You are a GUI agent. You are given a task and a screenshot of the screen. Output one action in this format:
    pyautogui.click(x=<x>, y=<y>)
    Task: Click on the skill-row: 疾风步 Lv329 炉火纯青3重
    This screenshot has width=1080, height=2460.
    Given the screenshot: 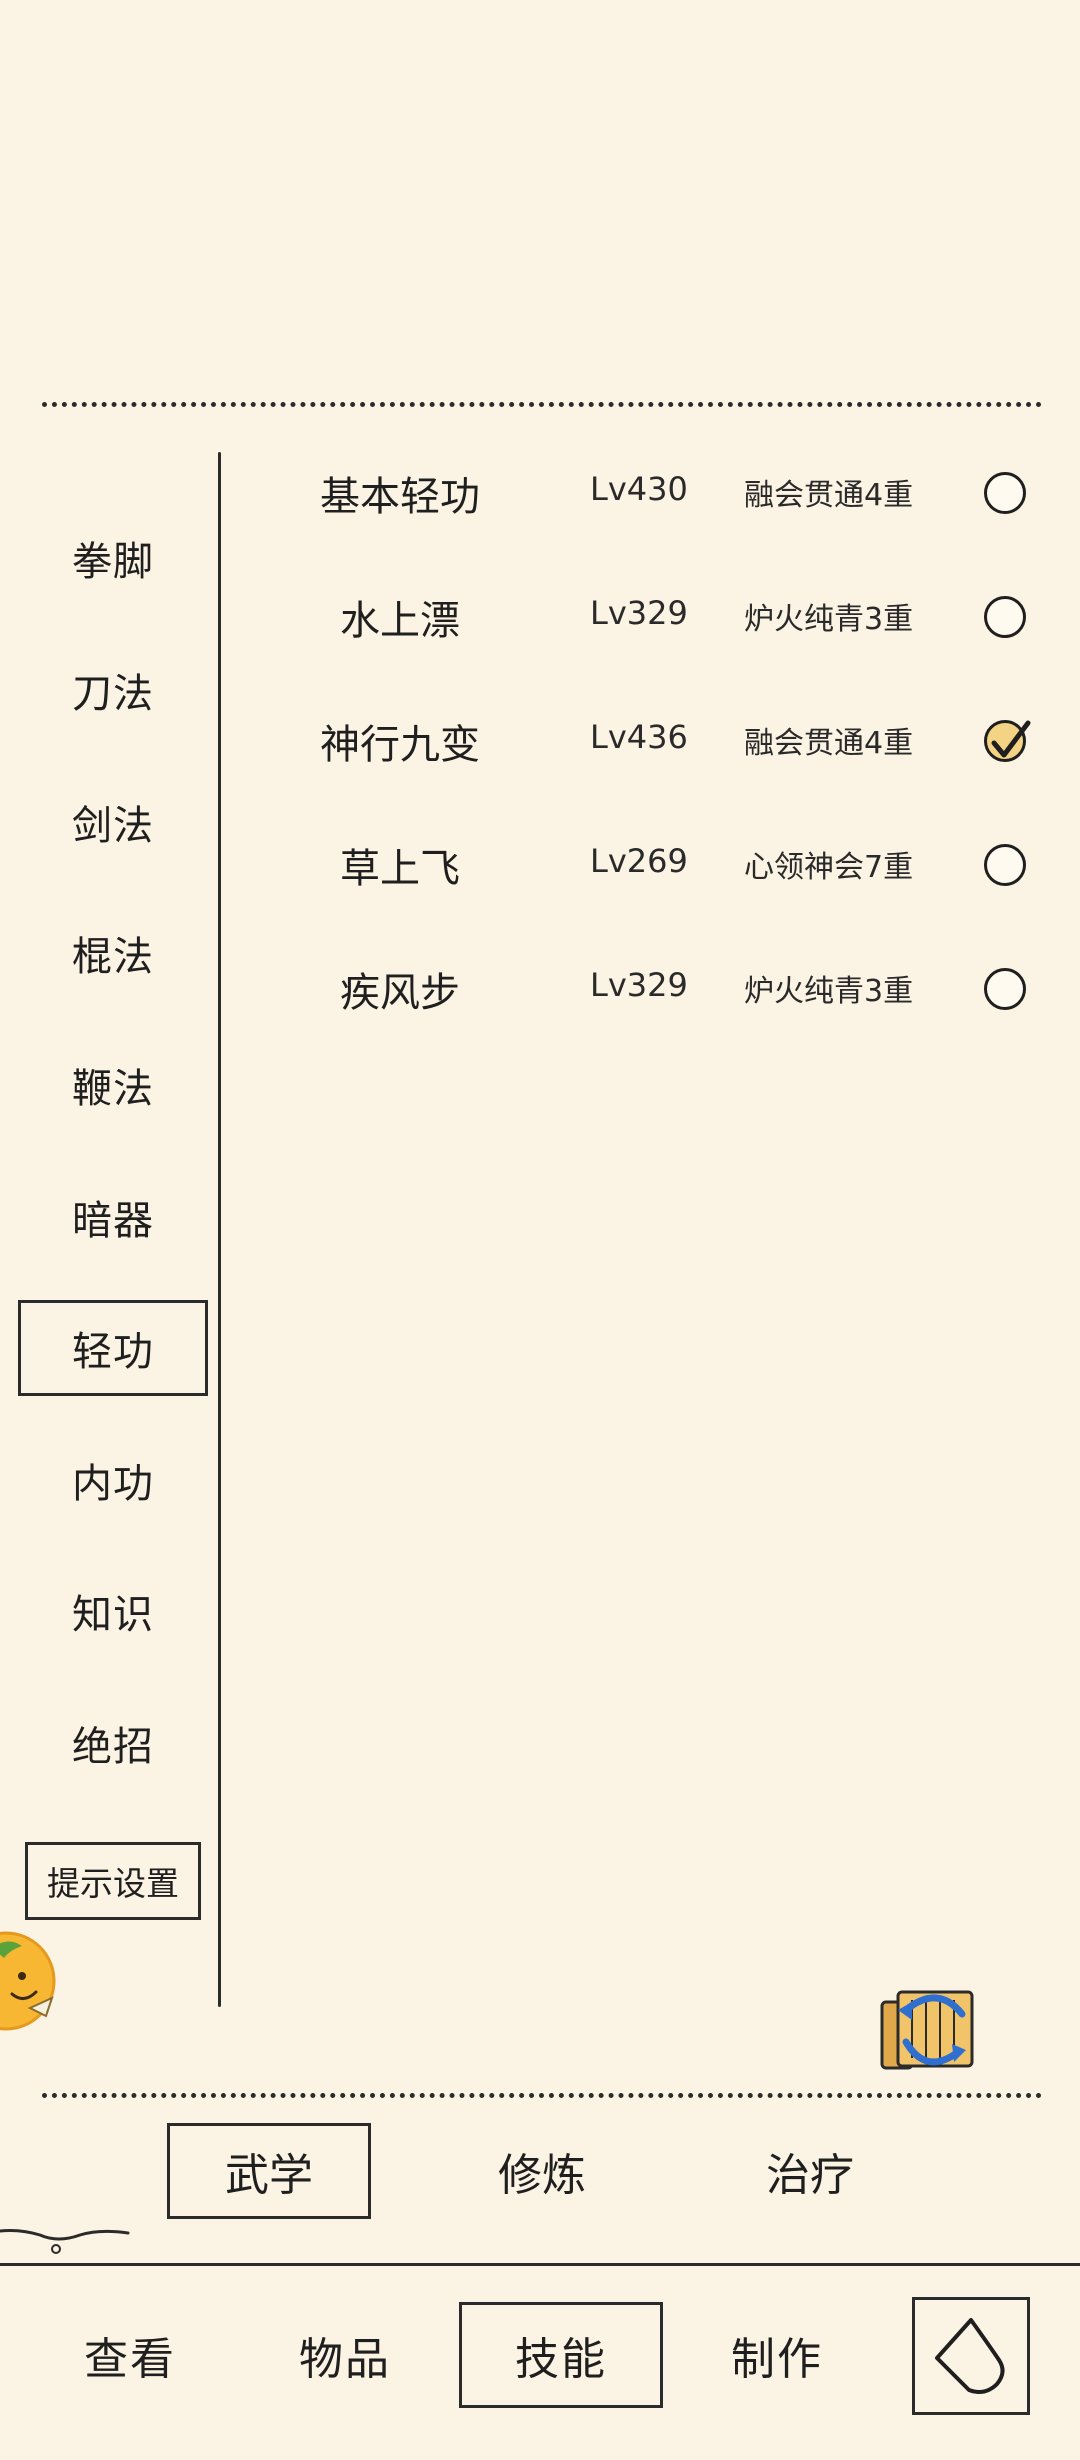 What is the action you would take?
    pyautogui.click(x=660, y=987)
    